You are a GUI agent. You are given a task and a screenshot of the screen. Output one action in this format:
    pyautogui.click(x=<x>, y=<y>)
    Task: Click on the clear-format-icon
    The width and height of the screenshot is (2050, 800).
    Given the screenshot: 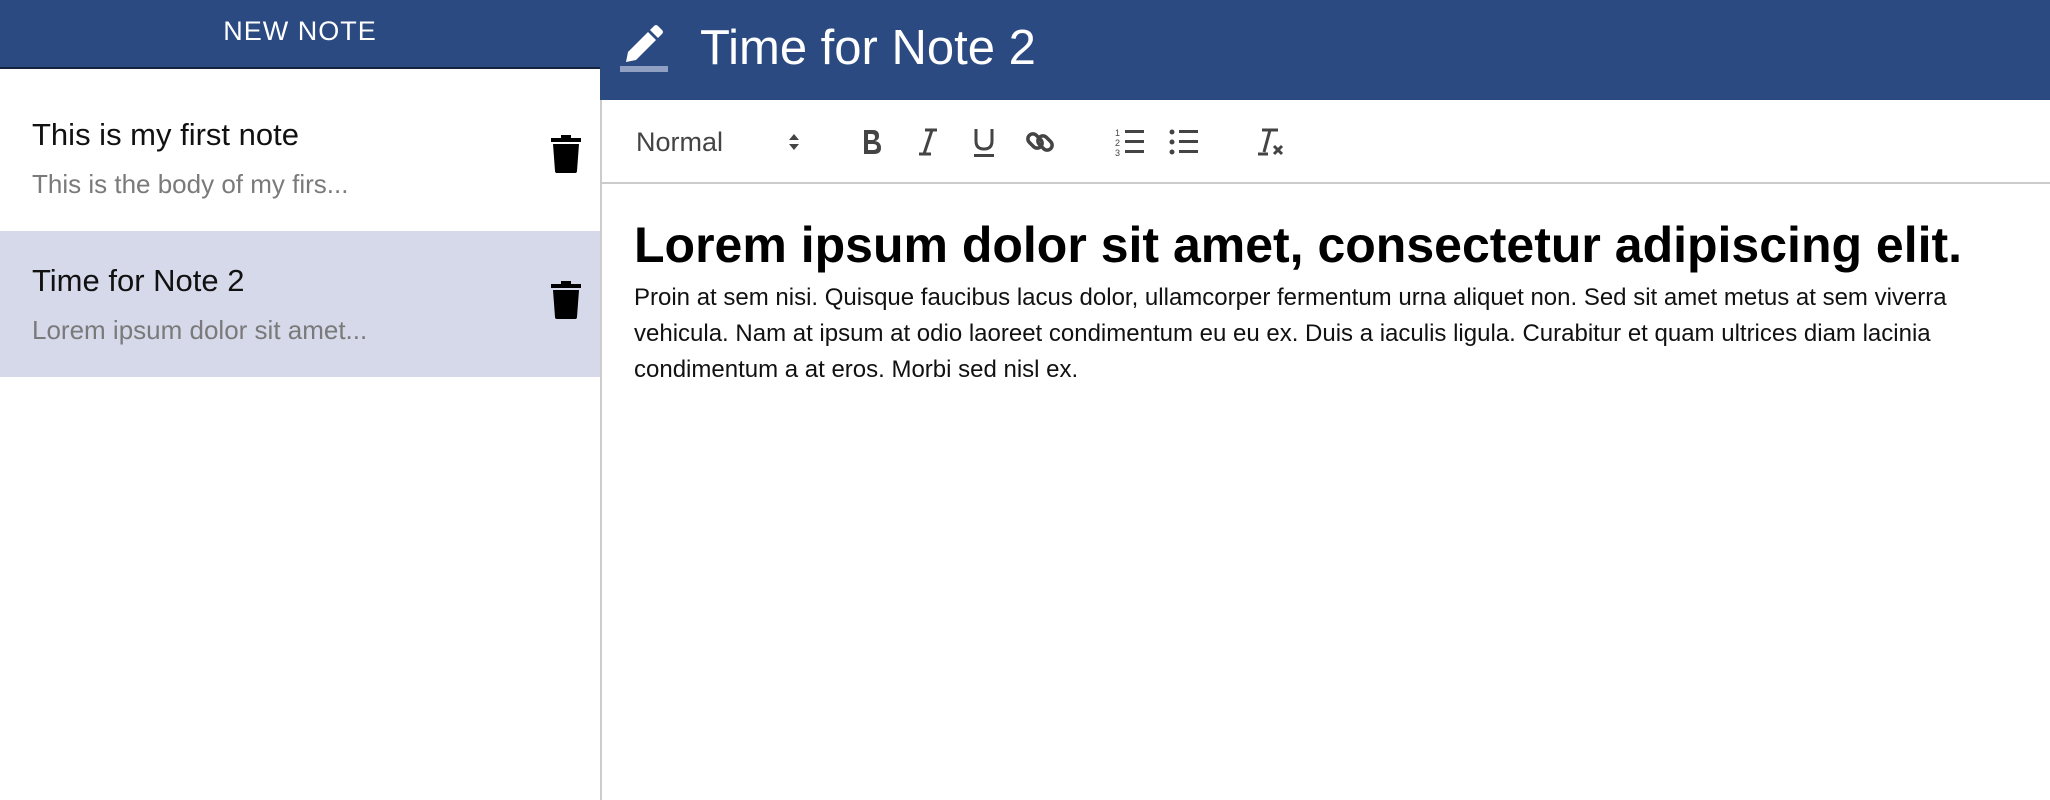 What is the action you would take?
    pyautogui.click(x=1271, y=142)
    